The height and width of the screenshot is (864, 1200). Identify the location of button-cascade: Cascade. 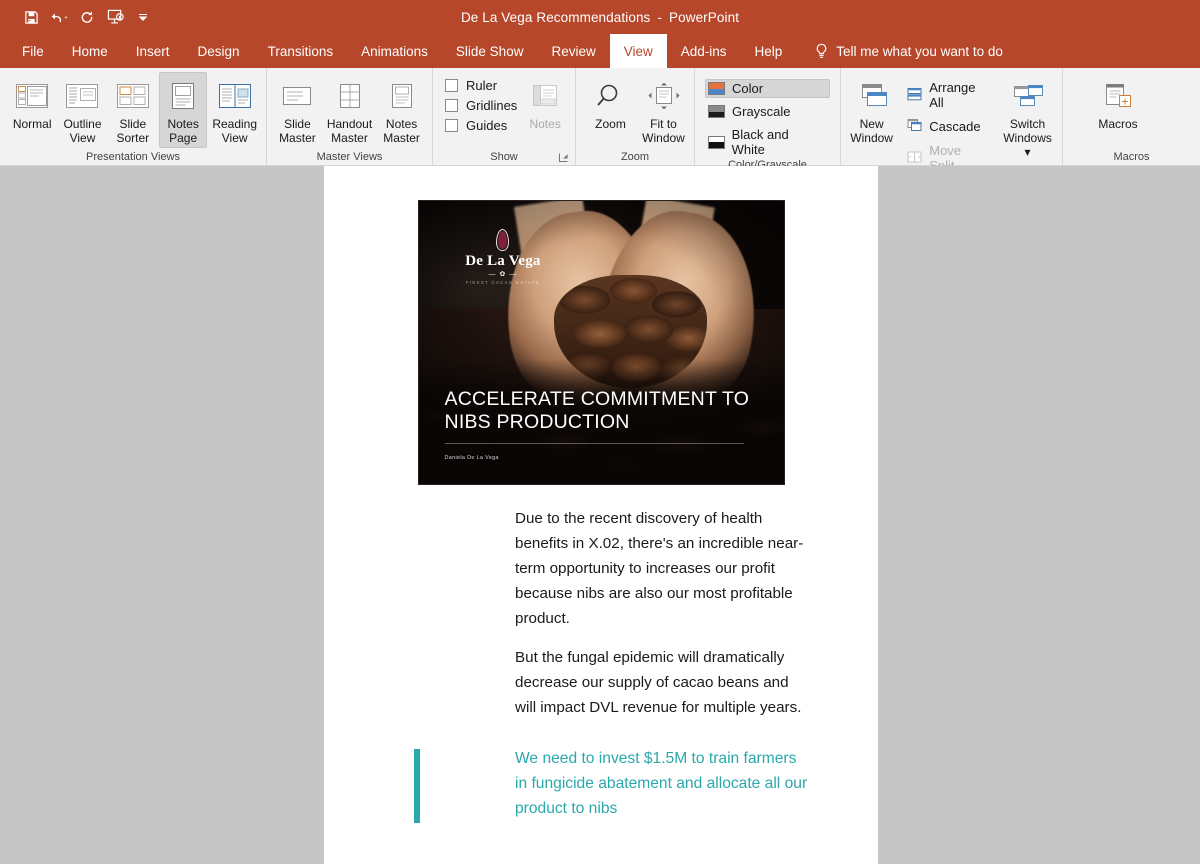
(947, 126).